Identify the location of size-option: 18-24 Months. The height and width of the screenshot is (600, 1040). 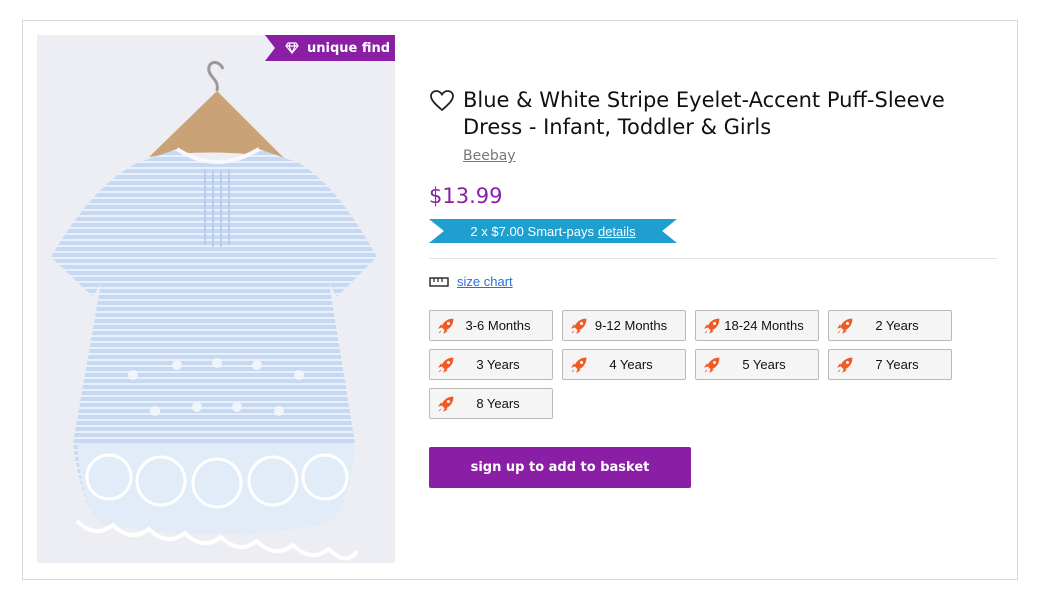
(757, 325).